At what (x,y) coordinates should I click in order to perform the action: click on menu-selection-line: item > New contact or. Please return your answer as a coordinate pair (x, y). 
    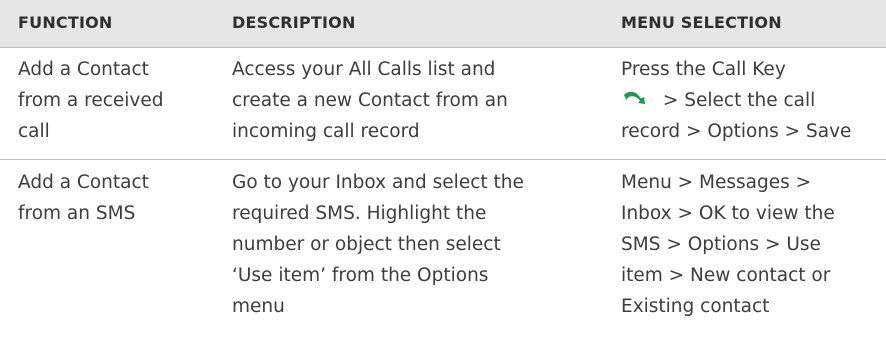
    Looking at the image, I should click on (726, 275).